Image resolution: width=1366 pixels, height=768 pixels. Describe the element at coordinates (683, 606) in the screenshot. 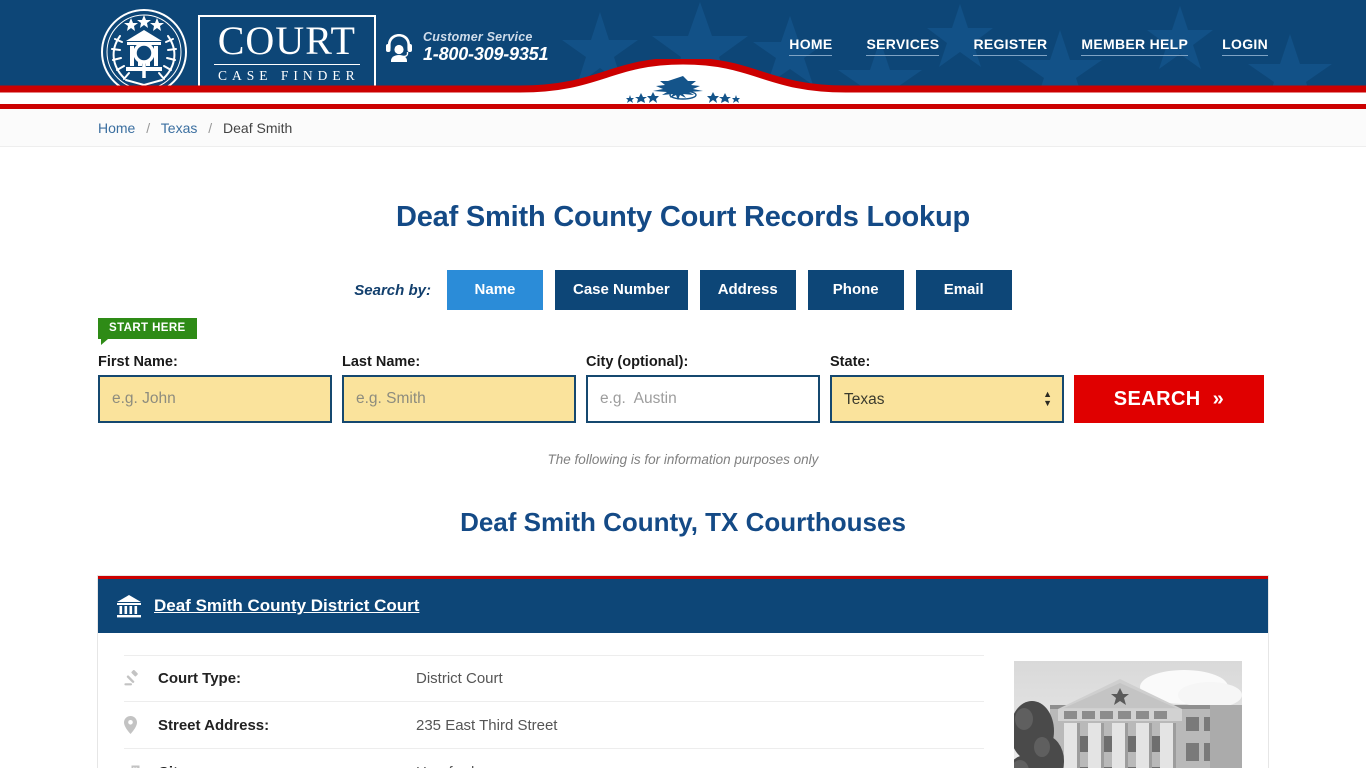

I see `court-card-header: Deaf Smith County District Court` at that location.